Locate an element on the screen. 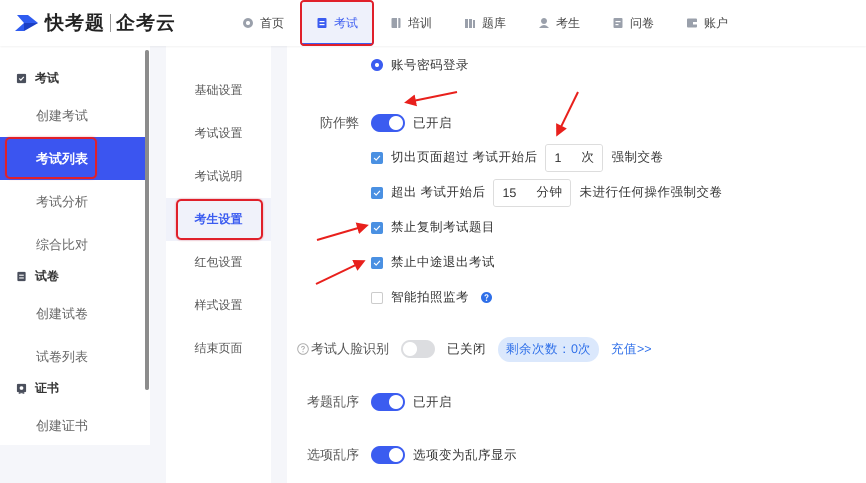  settings-section-tab: 考试说明 is located at coordinates (218, 176).